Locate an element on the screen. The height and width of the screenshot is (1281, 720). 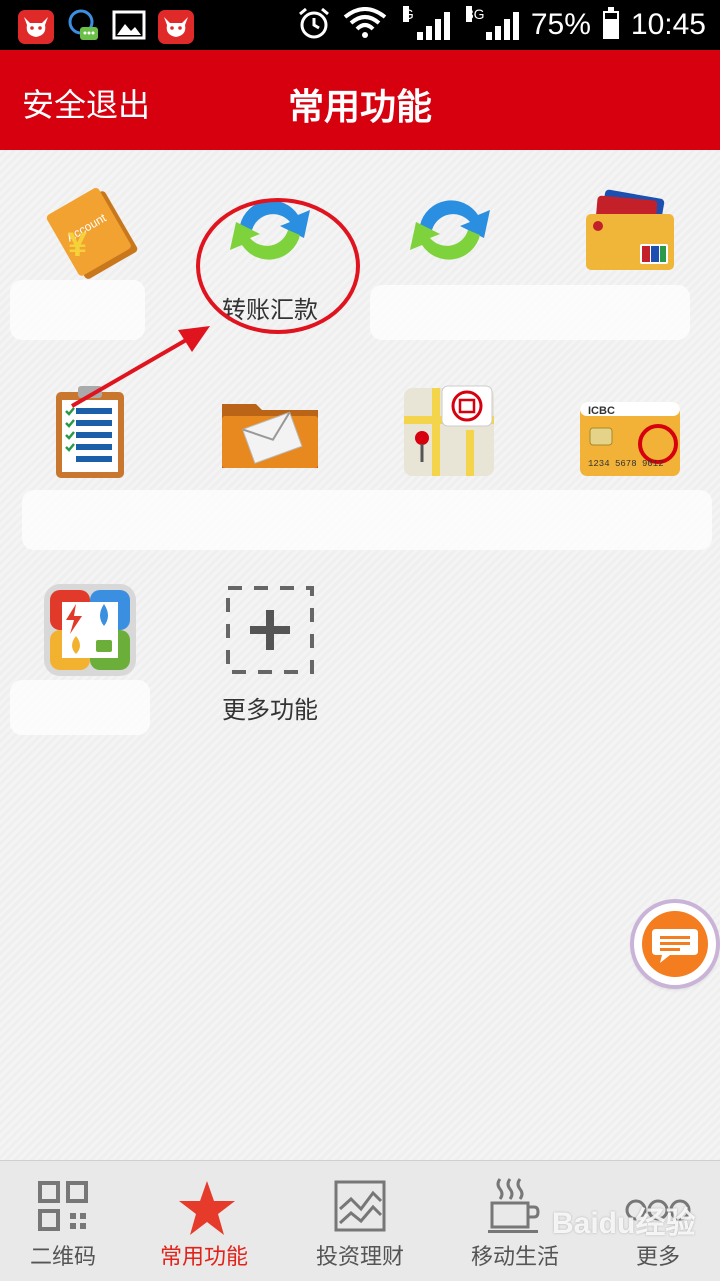
page-title: 常用功能 is located at coordinates (359, 107).